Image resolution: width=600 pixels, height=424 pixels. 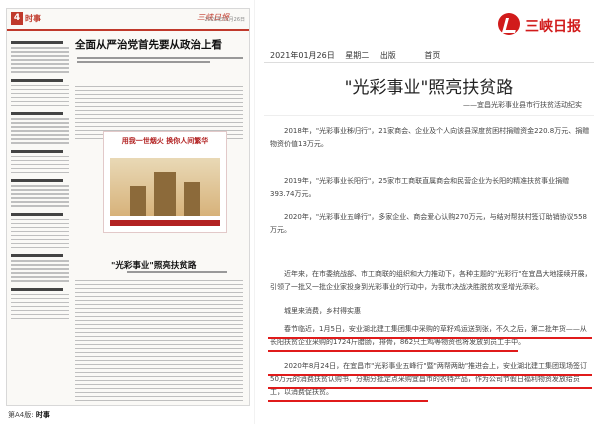 I want to click on page-header: 4 时事 三峡日报 2021年01月26日, so click(x=128, y=20).